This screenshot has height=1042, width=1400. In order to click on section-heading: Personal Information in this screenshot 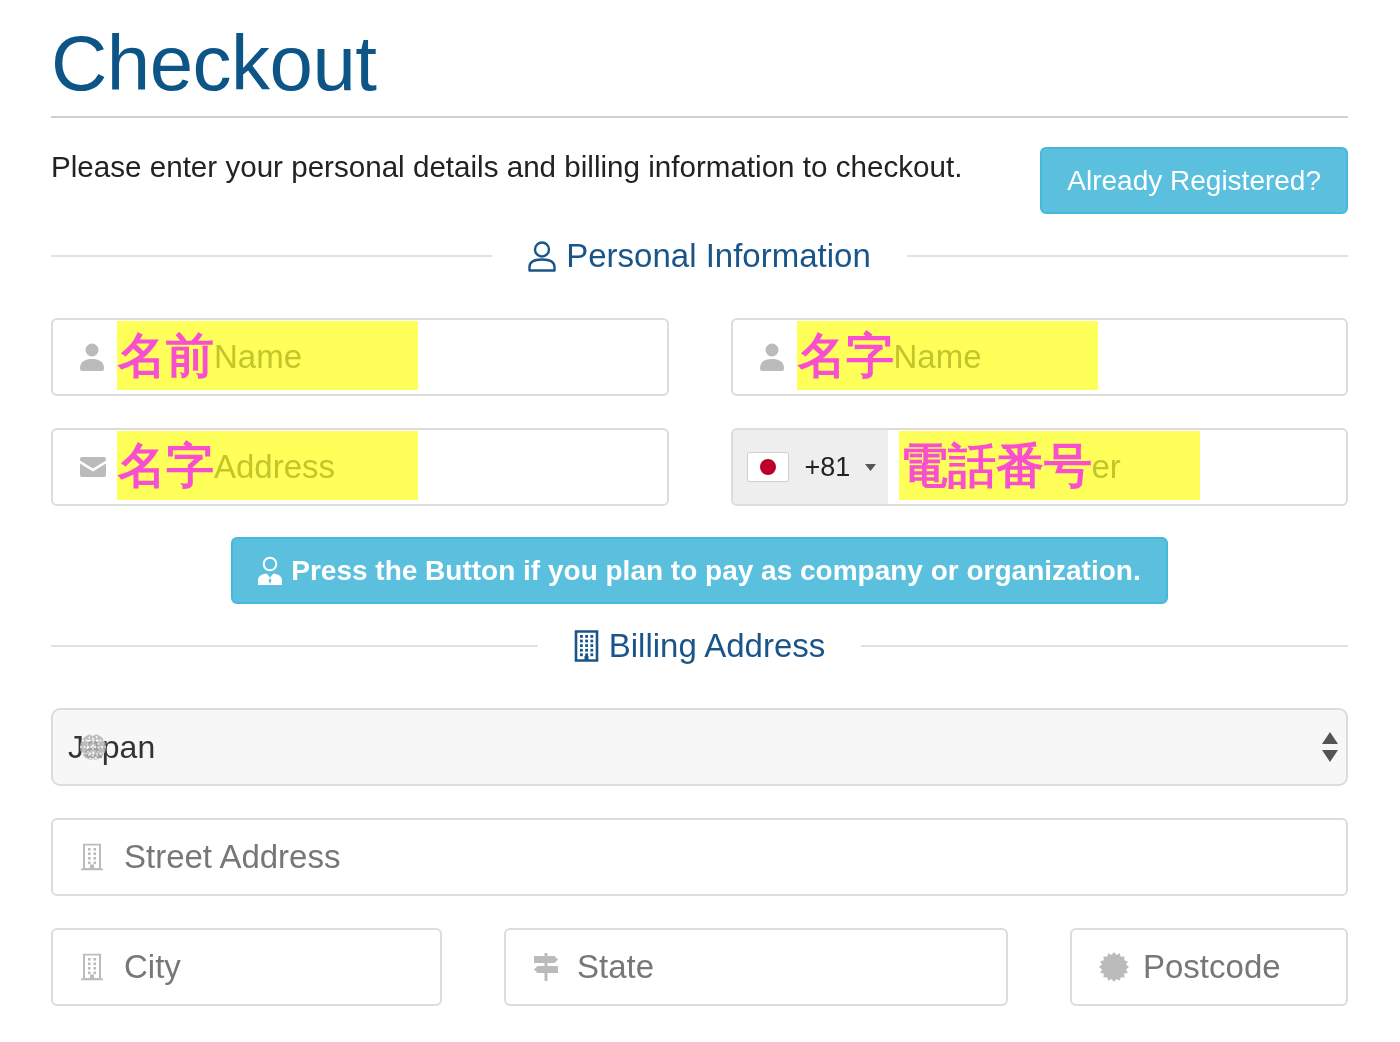, I will do `click(718, 256)`.